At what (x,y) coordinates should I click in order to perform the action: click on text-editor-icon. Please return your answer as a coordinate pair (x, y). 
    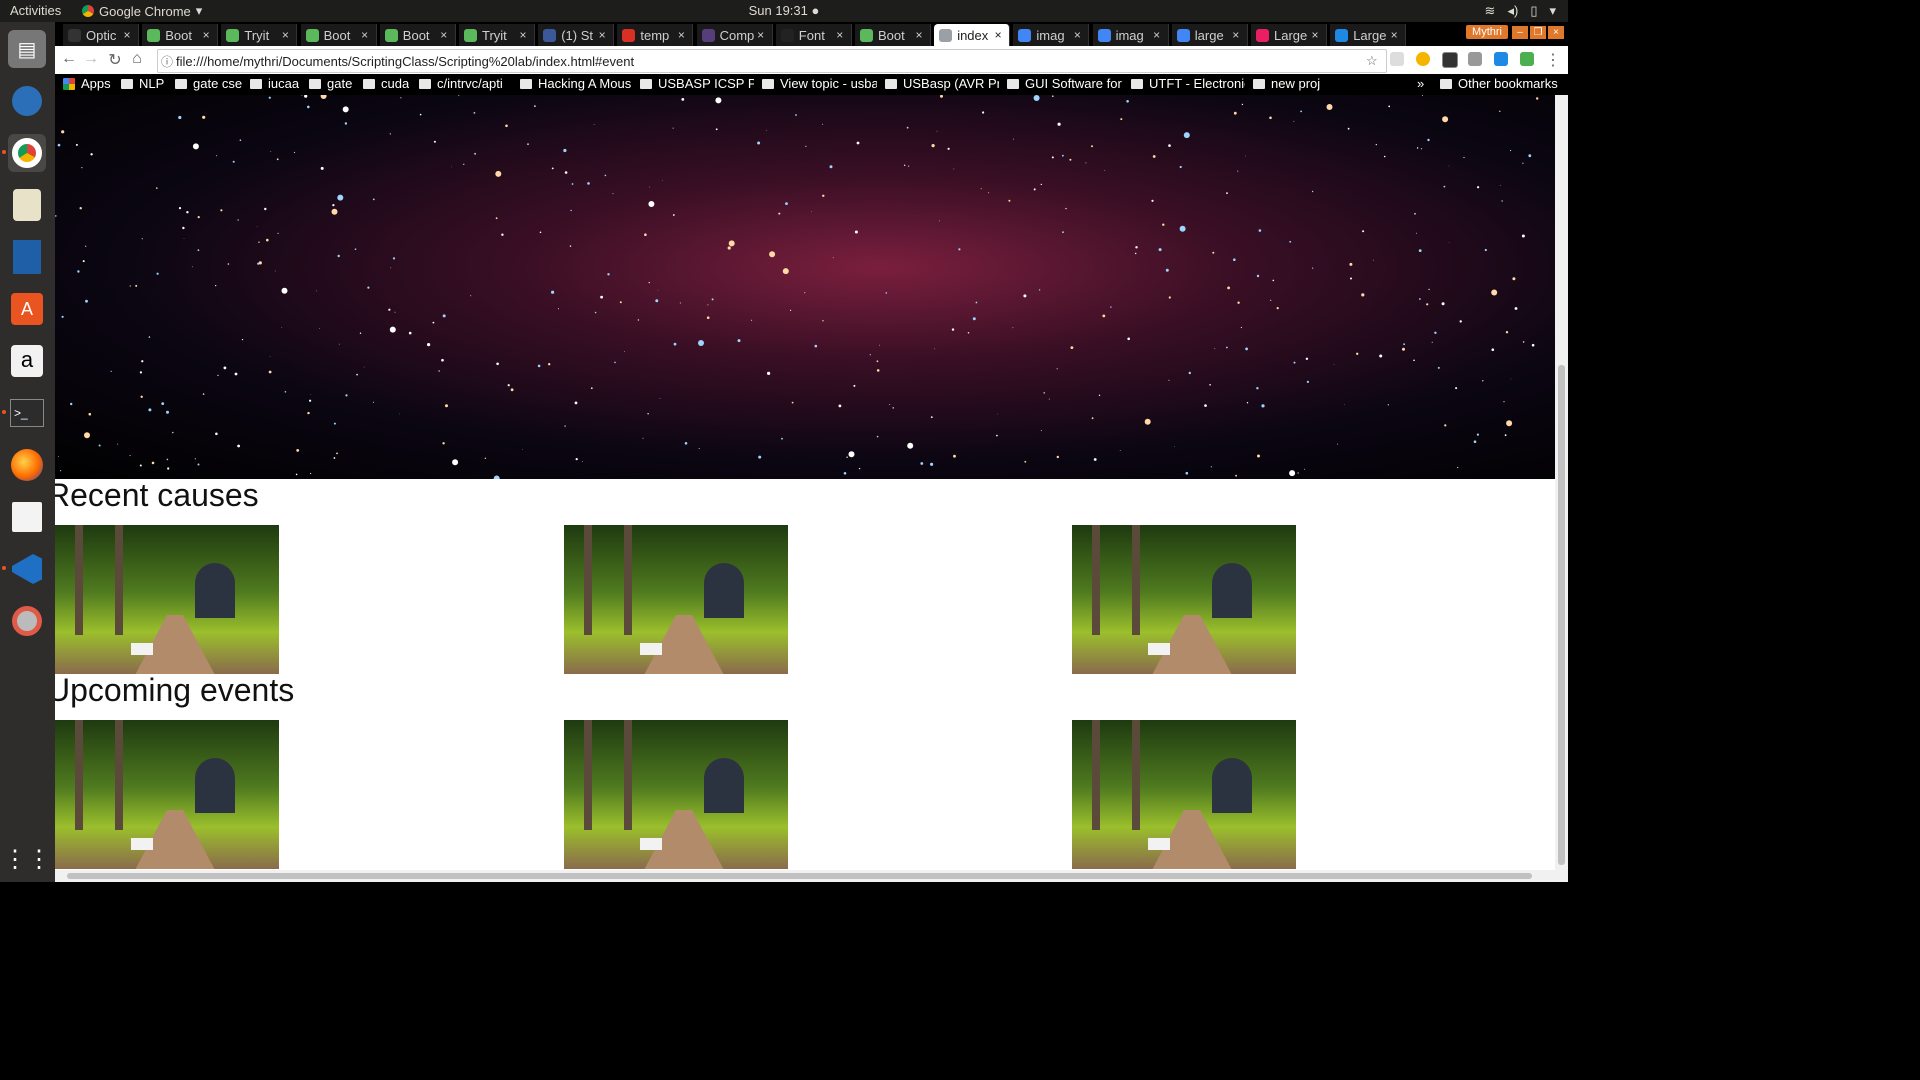
    Looking at the image, I should click on (27, 517).